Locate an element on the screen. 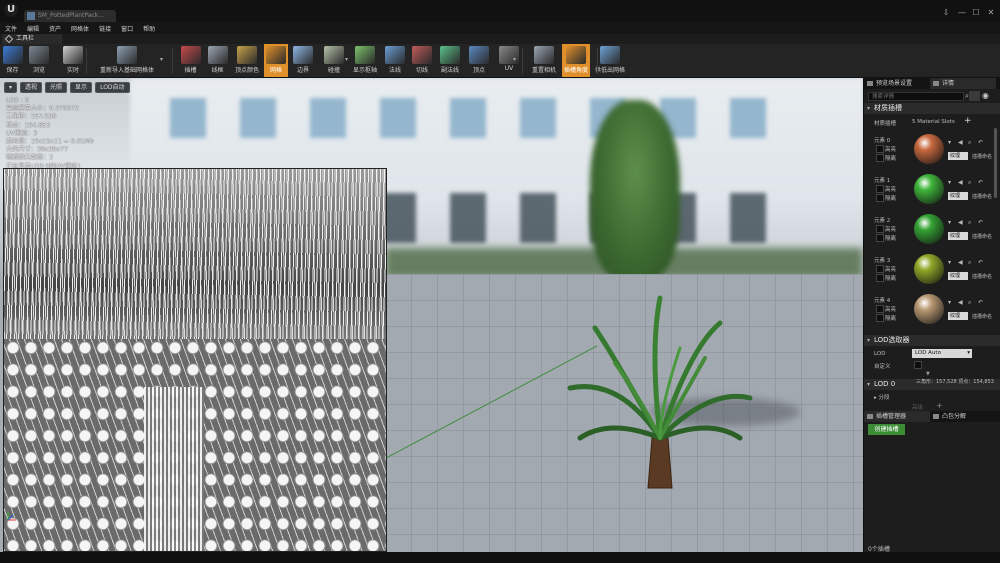  lod-picker-section-header: LOD选取器 is located at coordinates (932, 340).